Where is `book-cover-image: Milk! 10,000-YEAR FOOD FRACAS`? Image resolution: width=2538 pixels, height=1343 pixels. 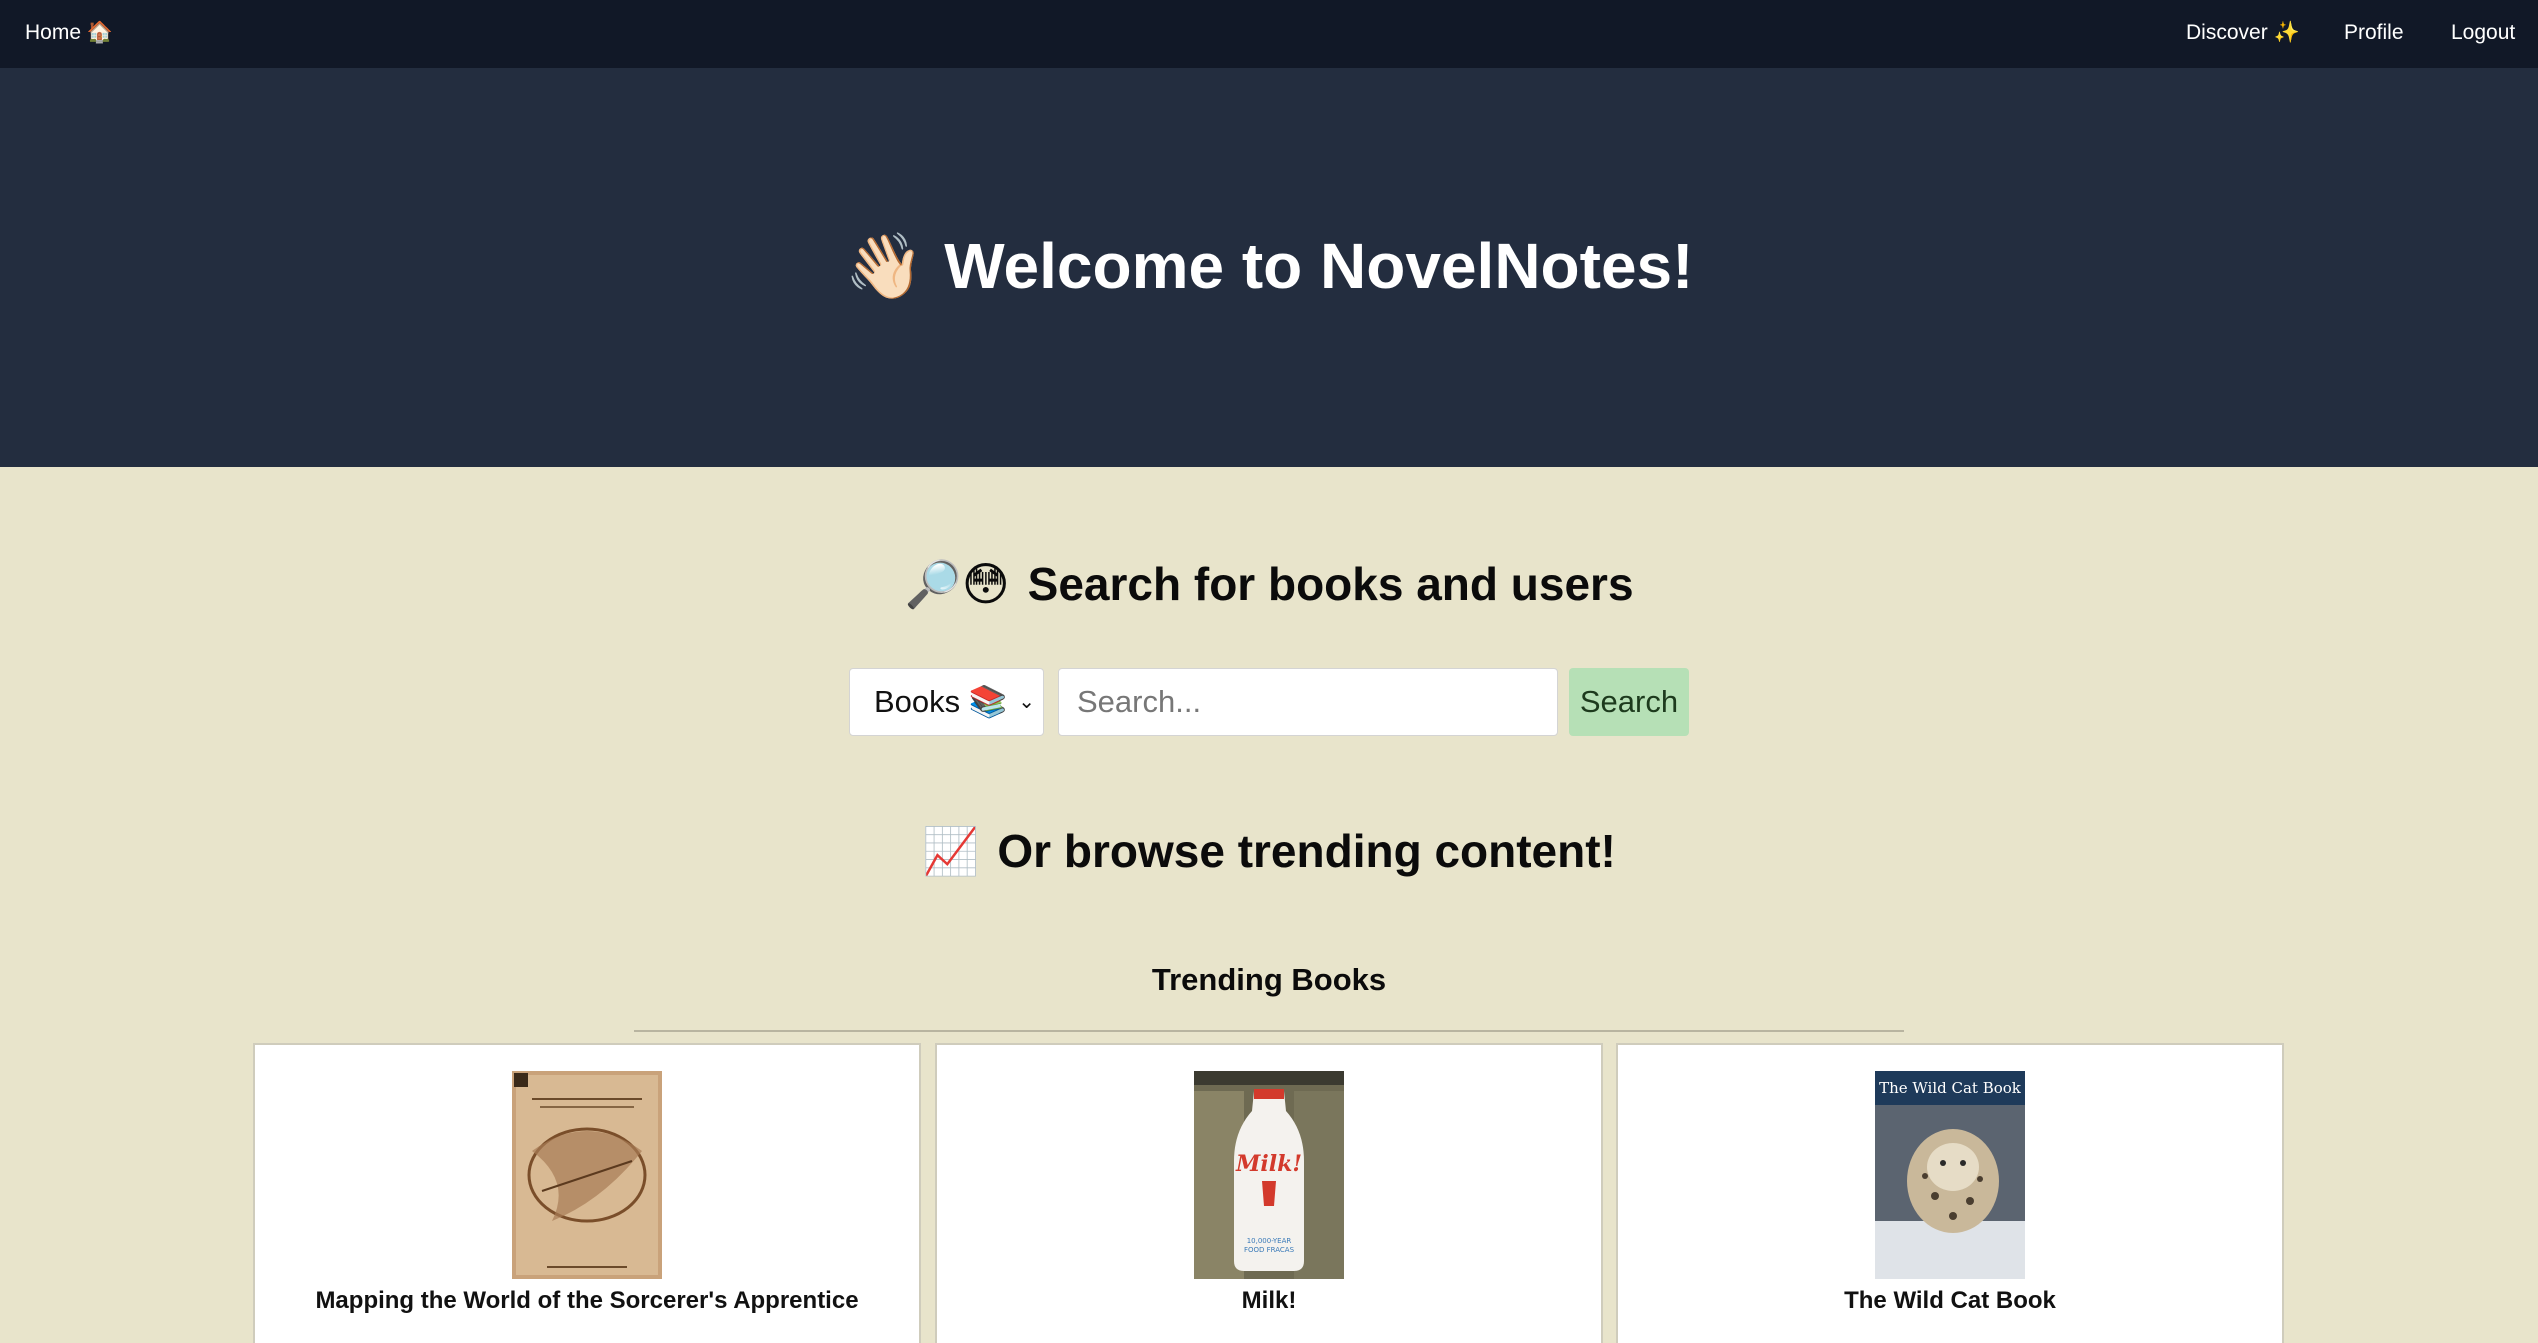 book-cover-image: Milk! 10,000-YEAR FOOD FRACAS is located at coordinates (1269, 1175).